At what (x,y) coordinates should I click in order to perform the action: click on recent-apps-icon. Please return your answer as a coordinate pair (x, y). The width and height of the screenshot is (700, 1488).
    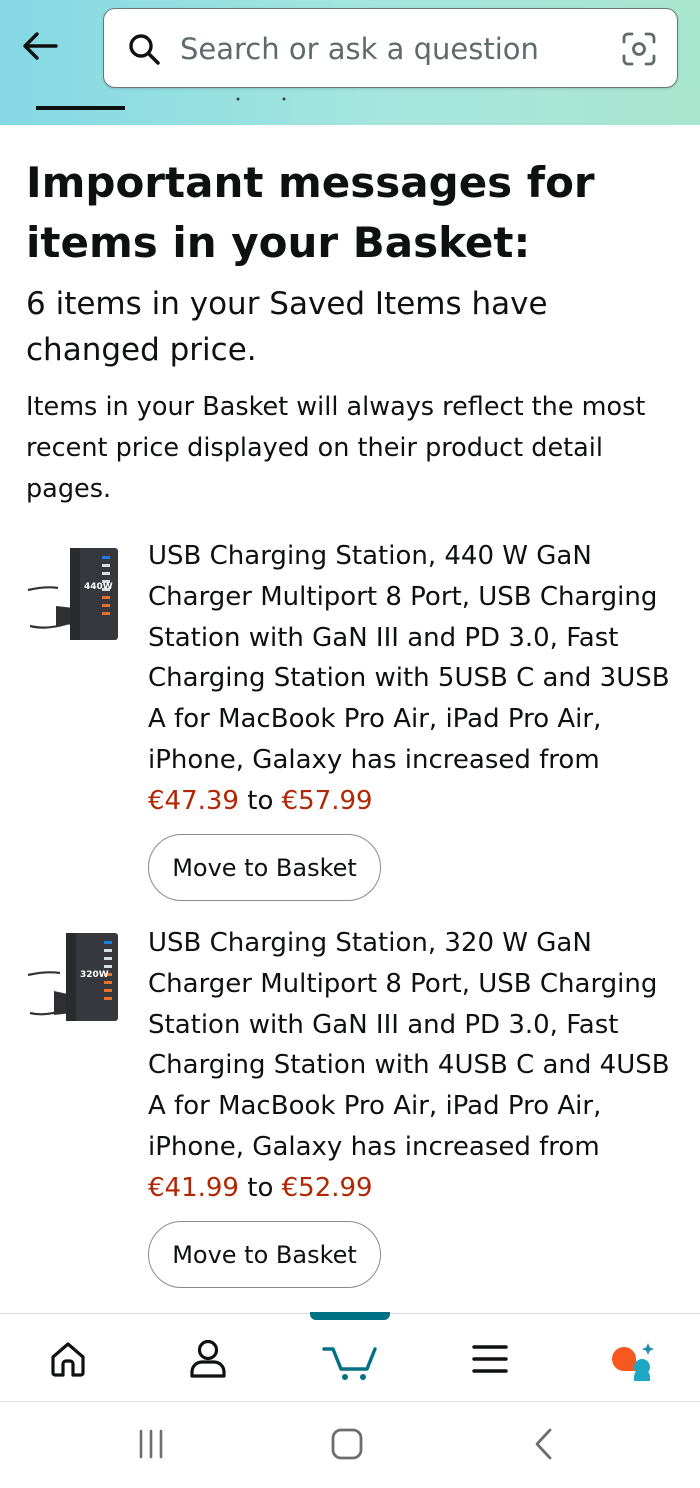
    Looking at the image, I should click on (151, 1444).